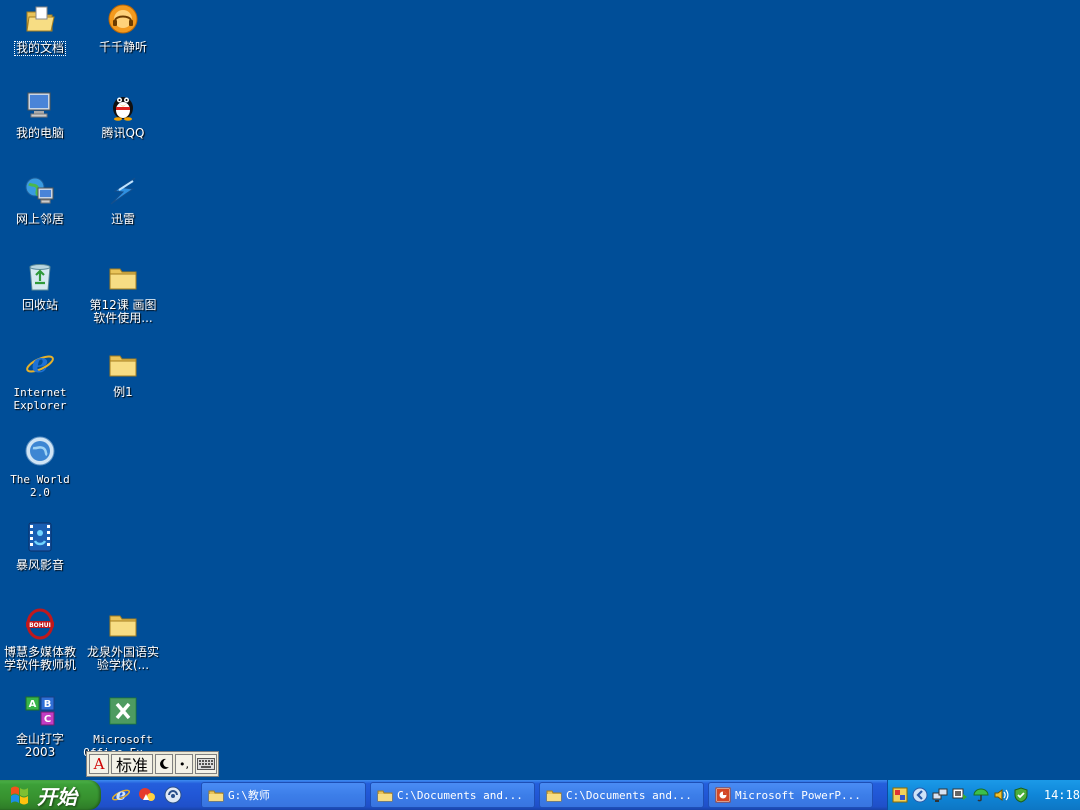  Describe the element at coordinates (39, 658) in the screenshot. I see `desktop-icon-label: 博慧多媒体教 学软件教师机` at that location.